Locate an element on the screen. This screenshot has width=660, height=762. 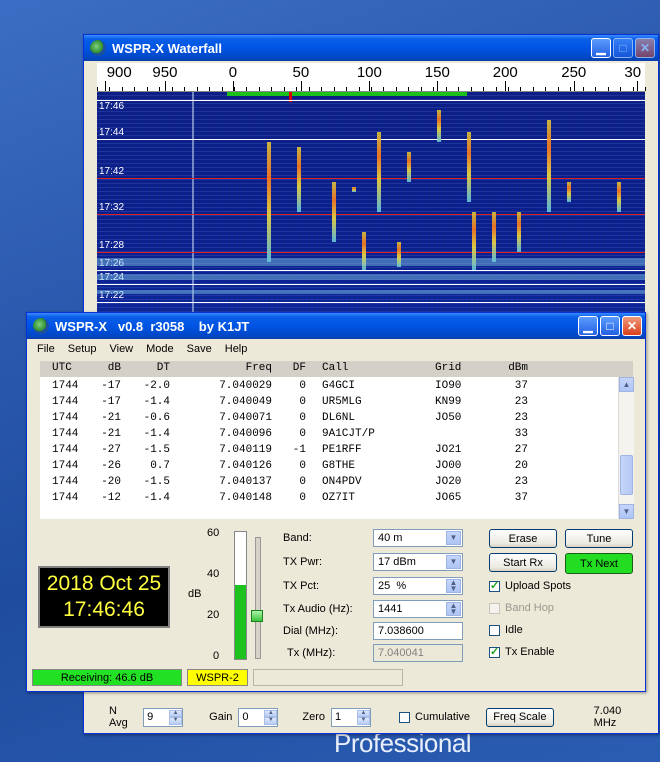
table-row: 1744 -26 0.7 7.040126 0 G8THE JO00 20 is located at coordinates (329, 468).